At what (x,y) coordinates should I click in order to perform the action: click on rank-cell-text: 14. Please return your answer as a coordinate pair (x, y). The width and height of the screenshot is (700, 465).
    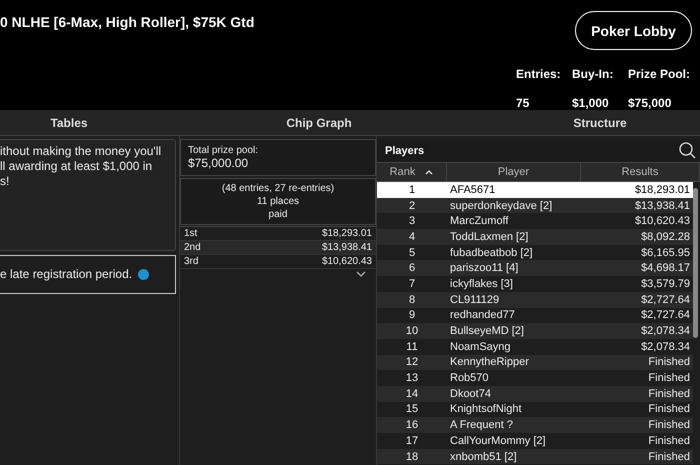
    Looking at the image, I should click on (412, 394).